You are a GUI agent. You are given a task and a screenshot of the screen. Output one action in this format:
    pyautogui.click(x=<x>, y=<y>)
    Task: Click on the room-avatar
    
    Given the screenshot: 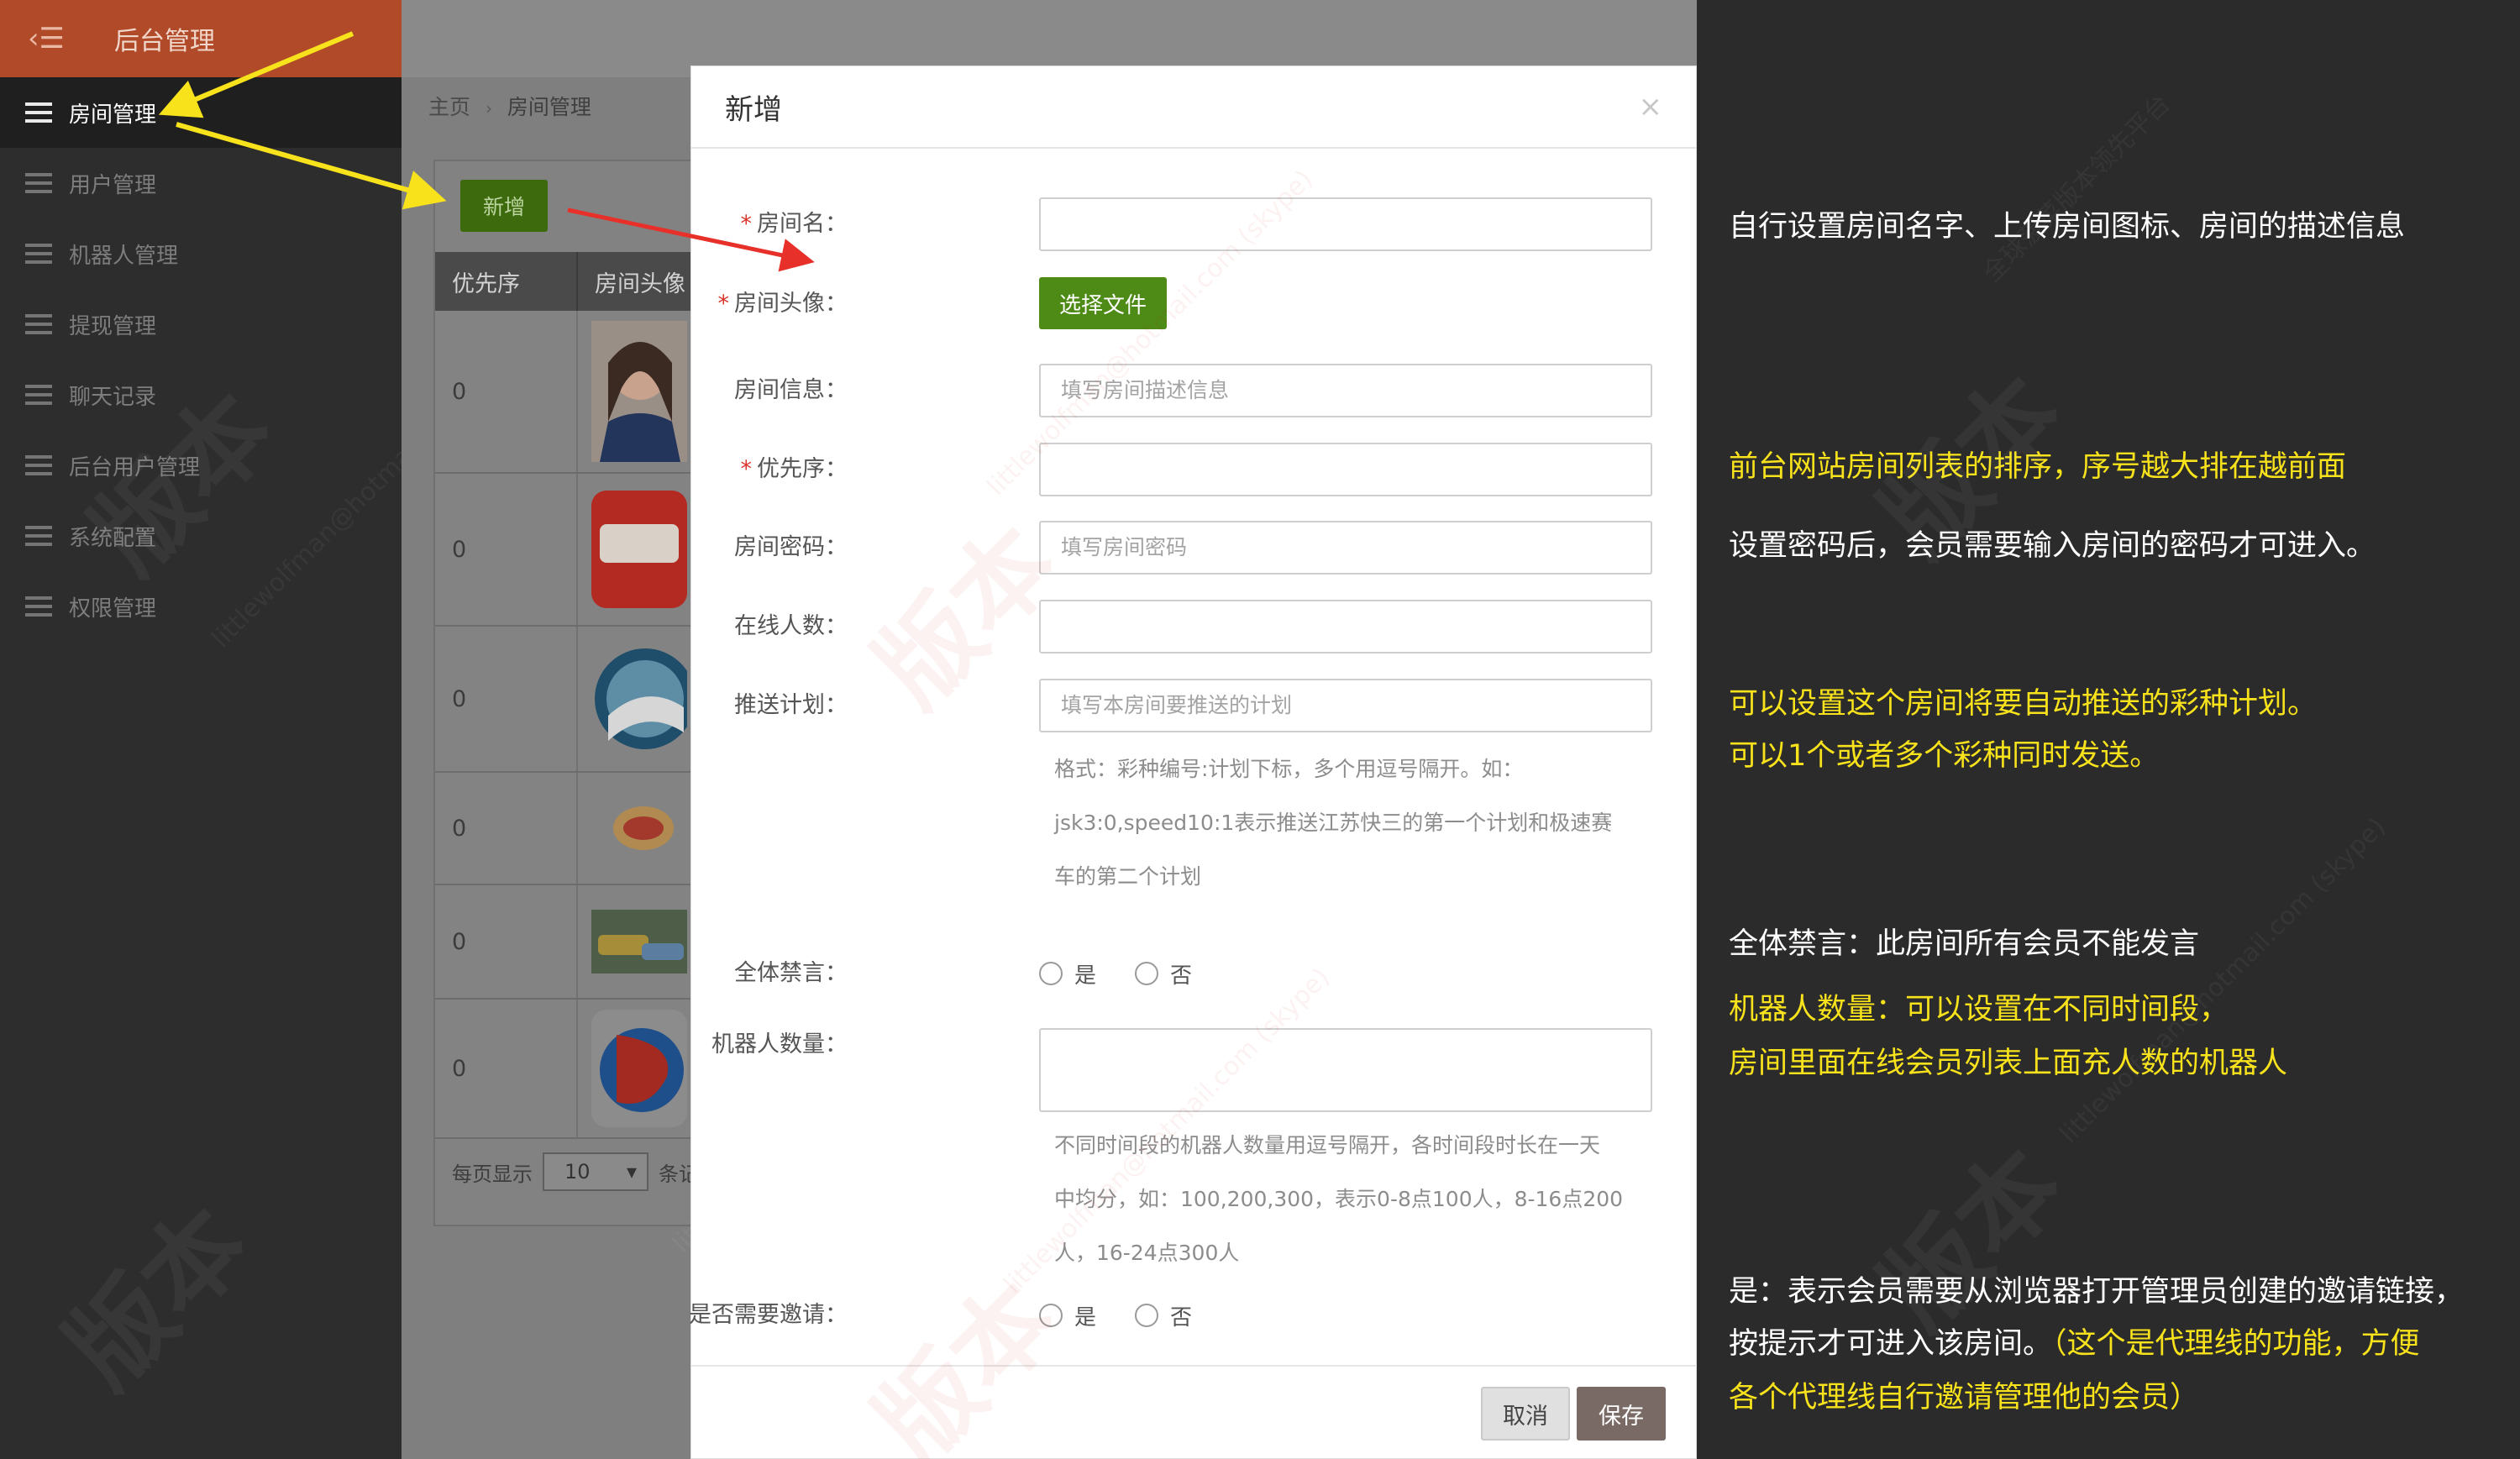 What is the action you would take?
    pyautogui.click(x=632, y=828)
    